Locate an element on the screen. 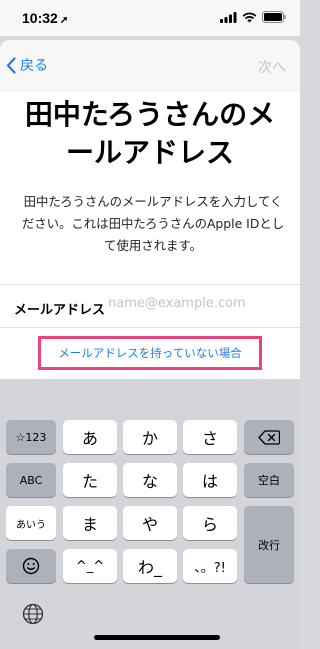 Image resolution: width=320 pixels, height=649 pixels. status-icons is located at coordinates (253, 17).